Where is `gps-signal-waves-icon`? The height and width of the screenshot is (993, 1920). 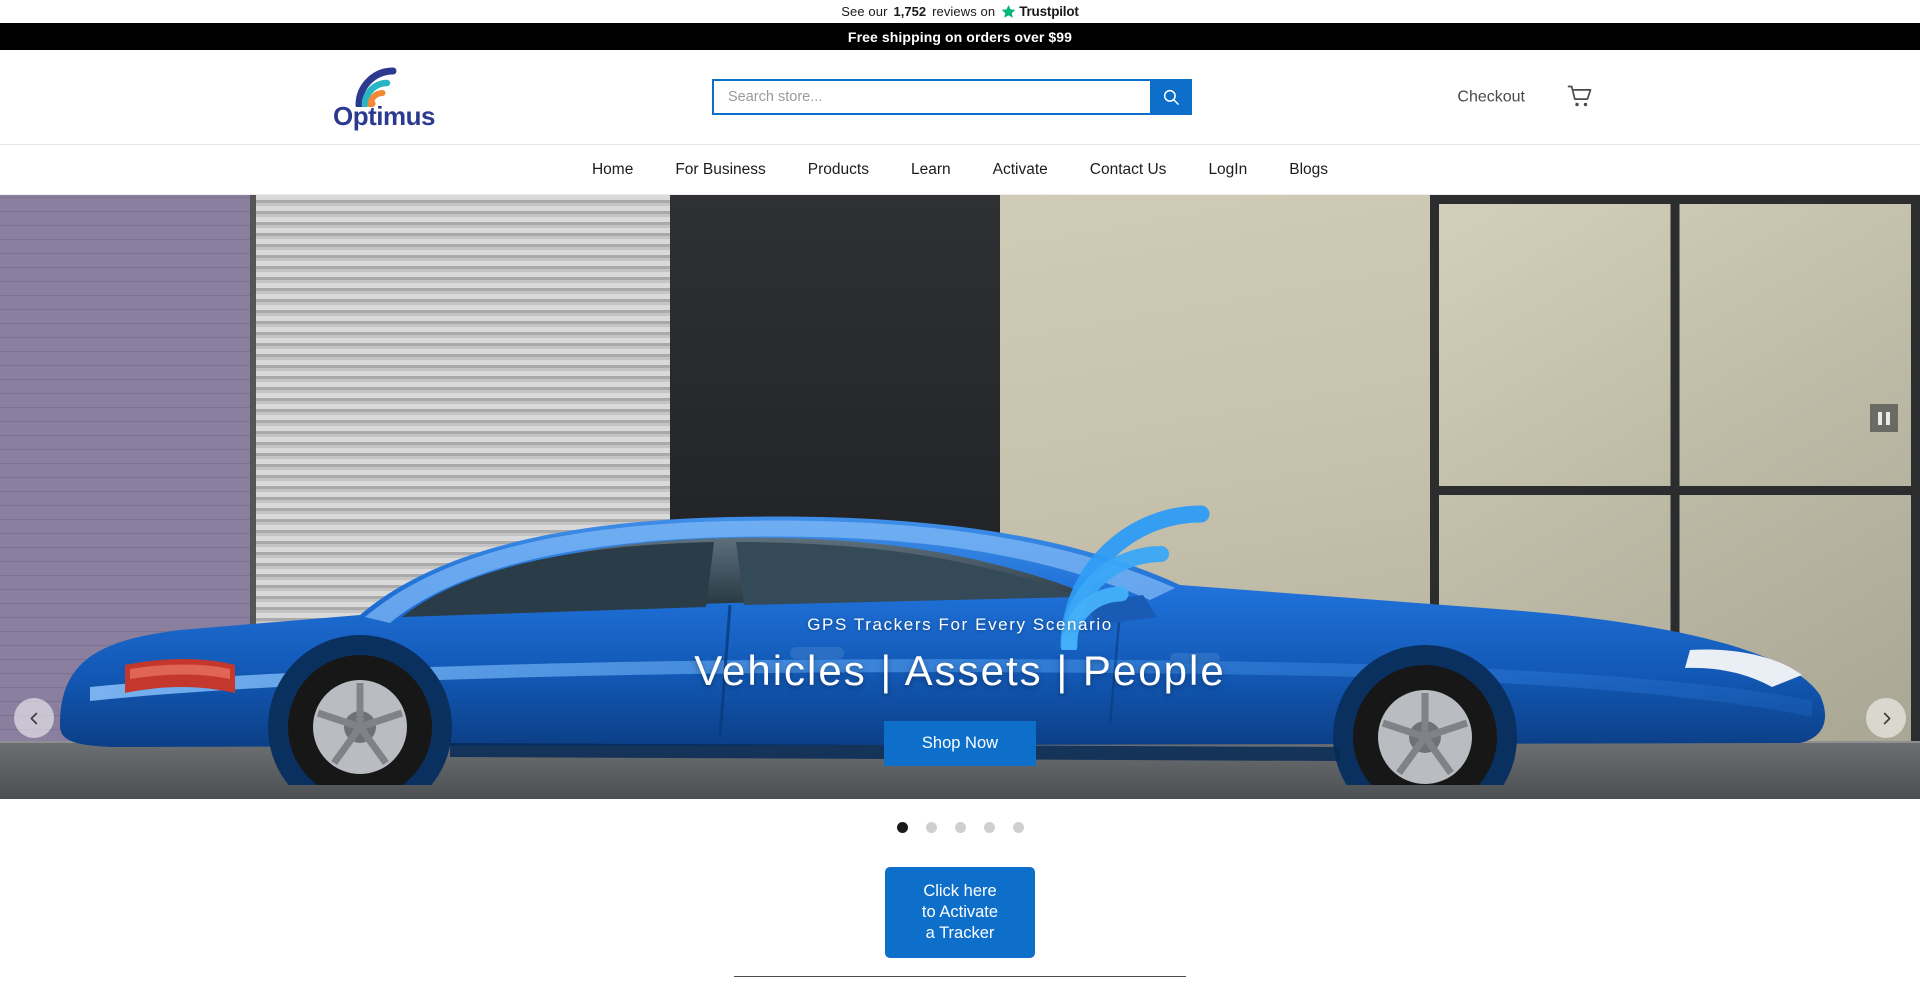
gps-signal-waves-icon is located at coordinates (1135, 577).